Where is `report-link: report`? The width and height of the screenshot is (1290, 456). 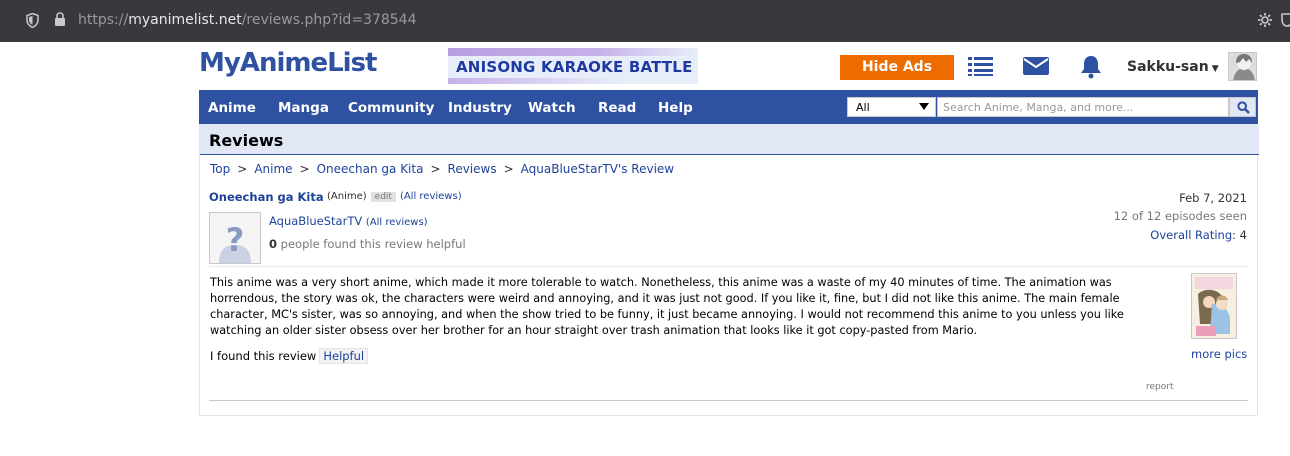 report-link: report is located at coordinates (1160, 387).